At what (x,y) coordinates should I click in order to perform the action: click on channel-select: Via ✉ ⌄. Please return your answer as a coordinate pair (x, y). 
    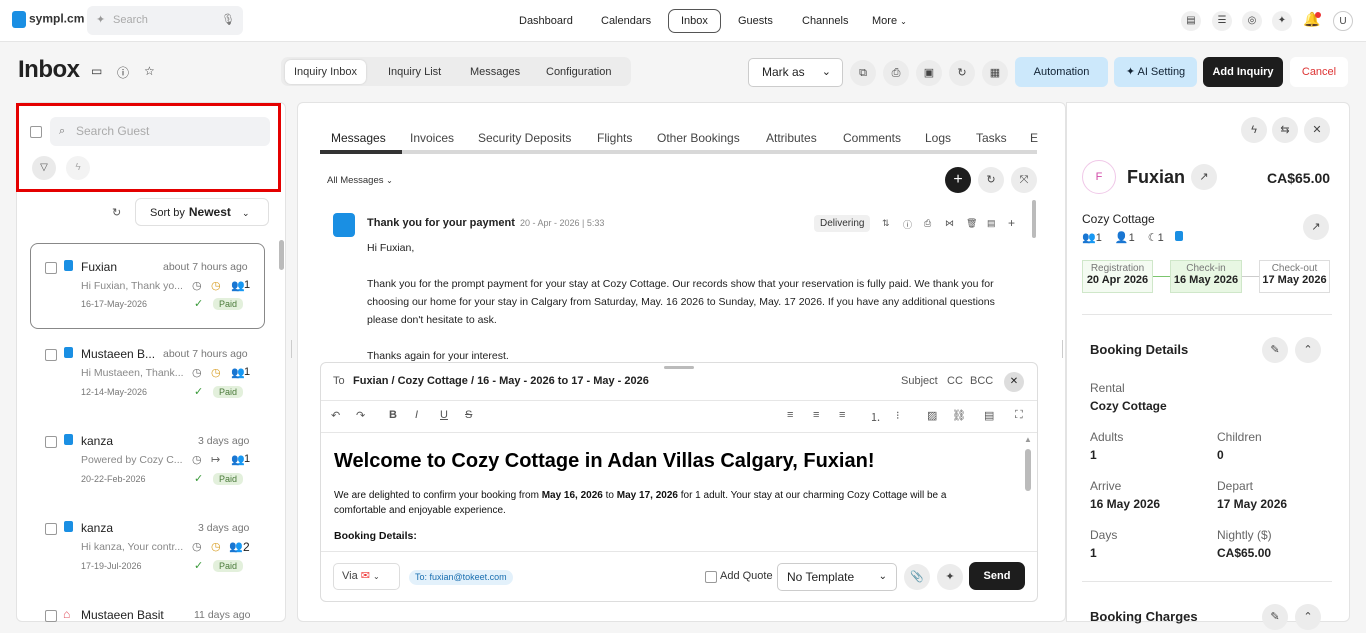
    Looking at the image, I should click on (366, 576).